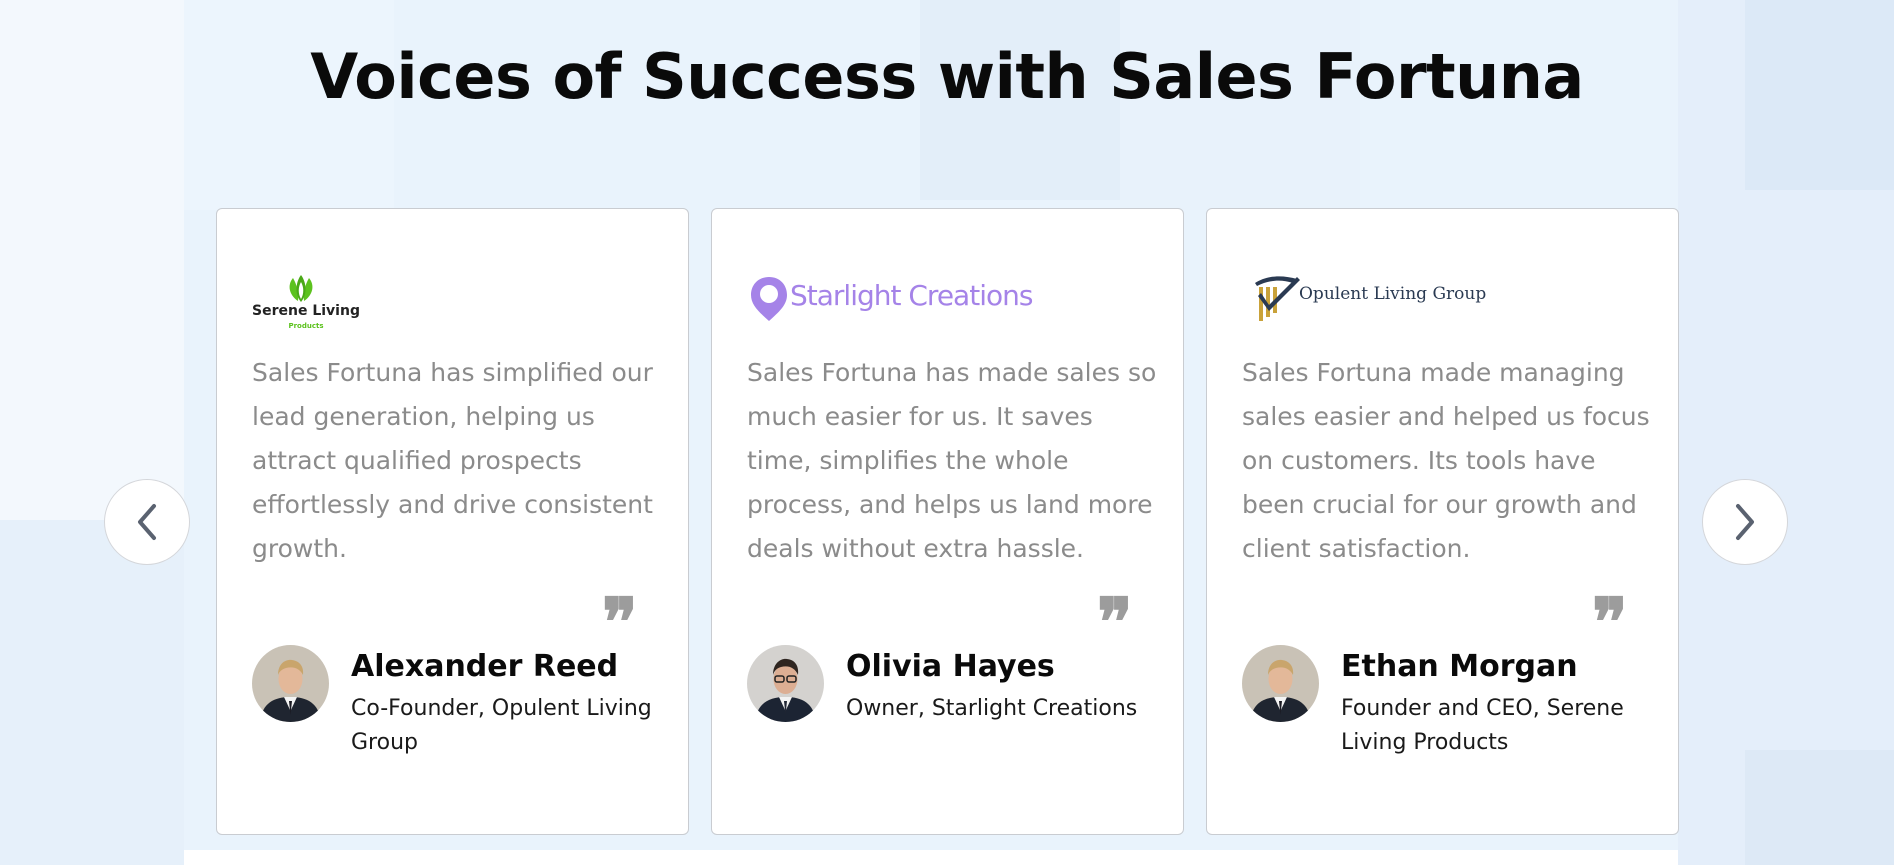 The height and width of the screenshot is (865, 1894). I want to click on carousel-next-button, so click(1745, 522).